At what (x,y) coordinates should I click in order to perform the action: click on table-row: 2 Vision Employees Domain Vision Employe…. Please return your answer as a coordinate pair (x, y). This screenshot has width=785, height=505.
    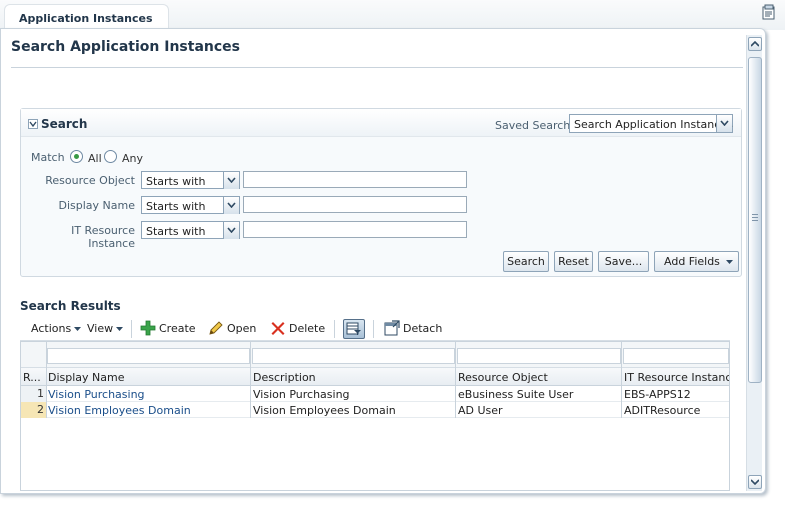
    Looking at the image, I should click on (375, 410).